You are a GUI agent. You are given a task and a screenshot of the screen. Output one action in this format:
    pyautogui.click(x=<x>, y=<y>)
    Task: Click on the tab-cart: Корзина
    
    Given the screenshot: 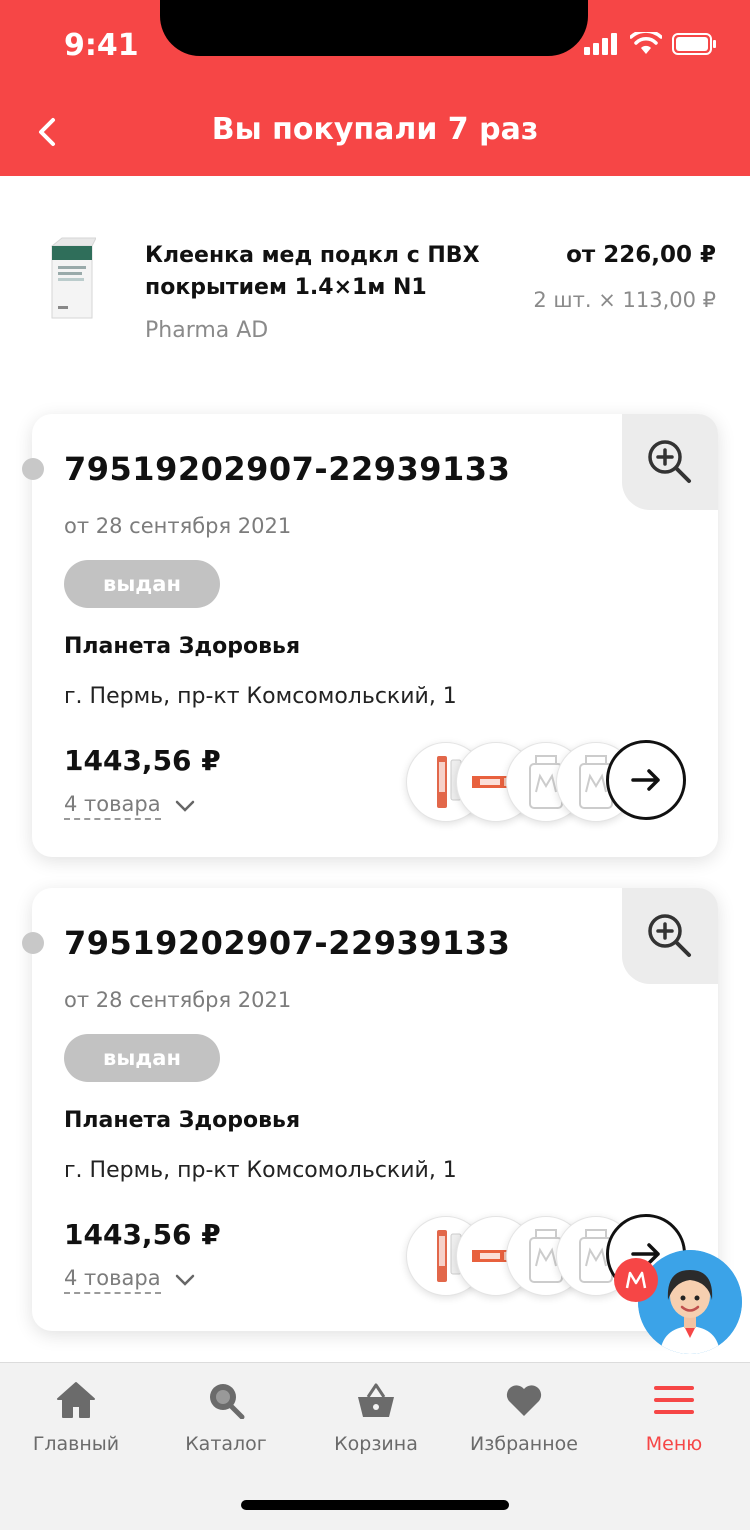 What is the action you would take?
    pyautogui.click(x=376, y=1418)
    